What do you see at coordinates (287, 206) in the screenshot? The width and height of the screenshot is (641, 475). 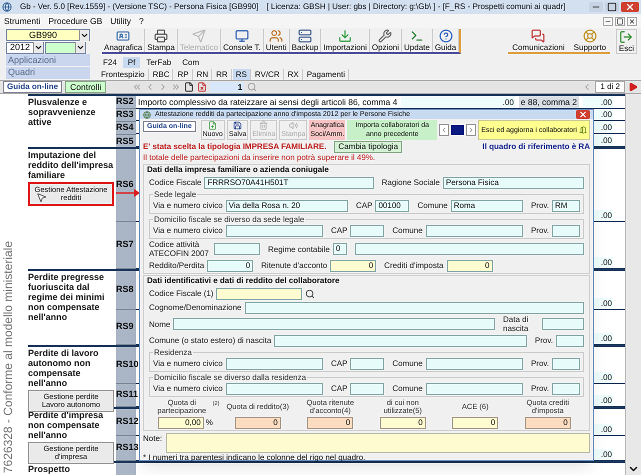 I see `input-field: Via della Rosa n. 20` at bounding box center [287, 206].